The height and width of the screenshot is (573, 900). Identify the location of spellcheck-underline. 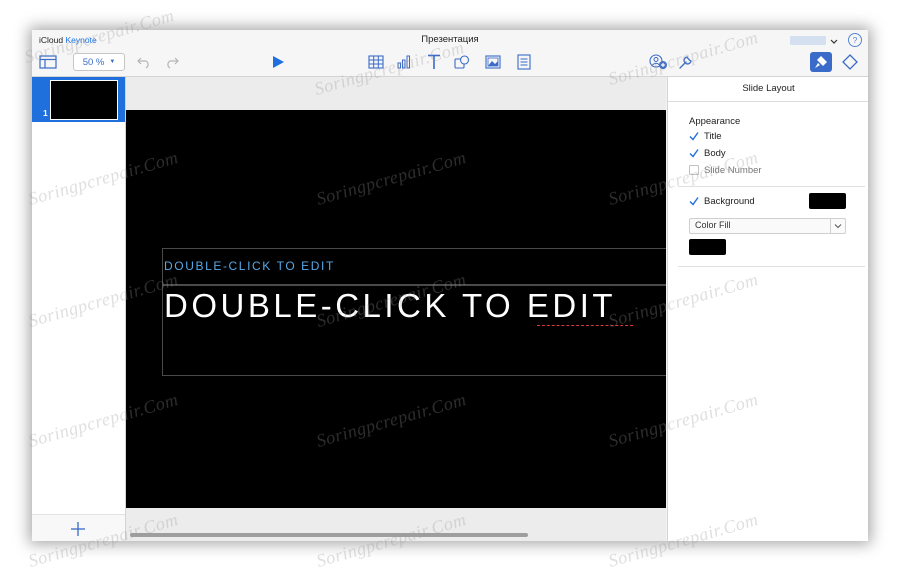
(585, 325).